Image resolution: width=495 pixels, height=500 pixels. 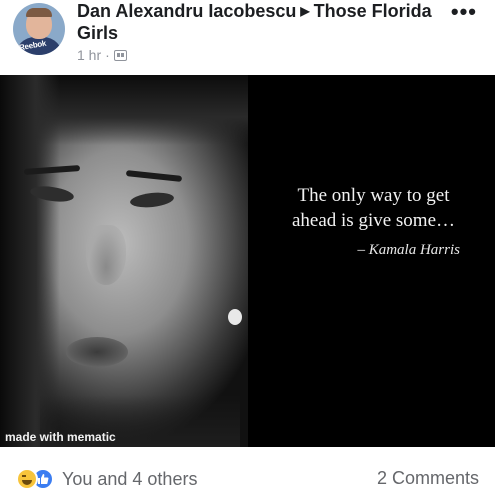 I want to click on photo-earring, so click(x=235, y=317).